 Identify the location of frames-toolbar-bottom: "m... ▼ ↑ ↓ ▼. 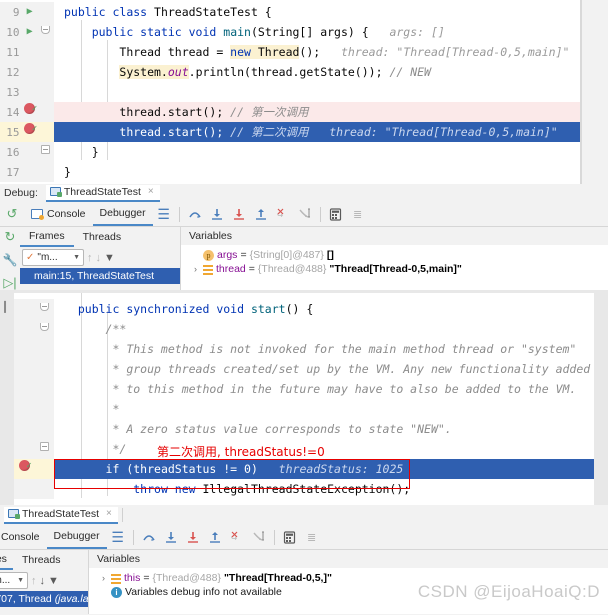
(44, 580).